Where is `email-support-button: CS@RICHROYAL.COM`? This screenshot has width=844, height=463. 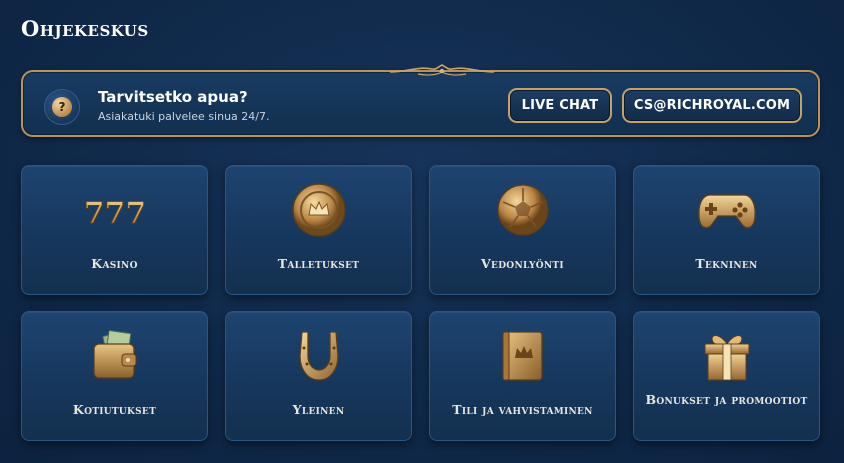
email-support-button: CS@RICHROYAL.COM is located at coordinates (712, 105).